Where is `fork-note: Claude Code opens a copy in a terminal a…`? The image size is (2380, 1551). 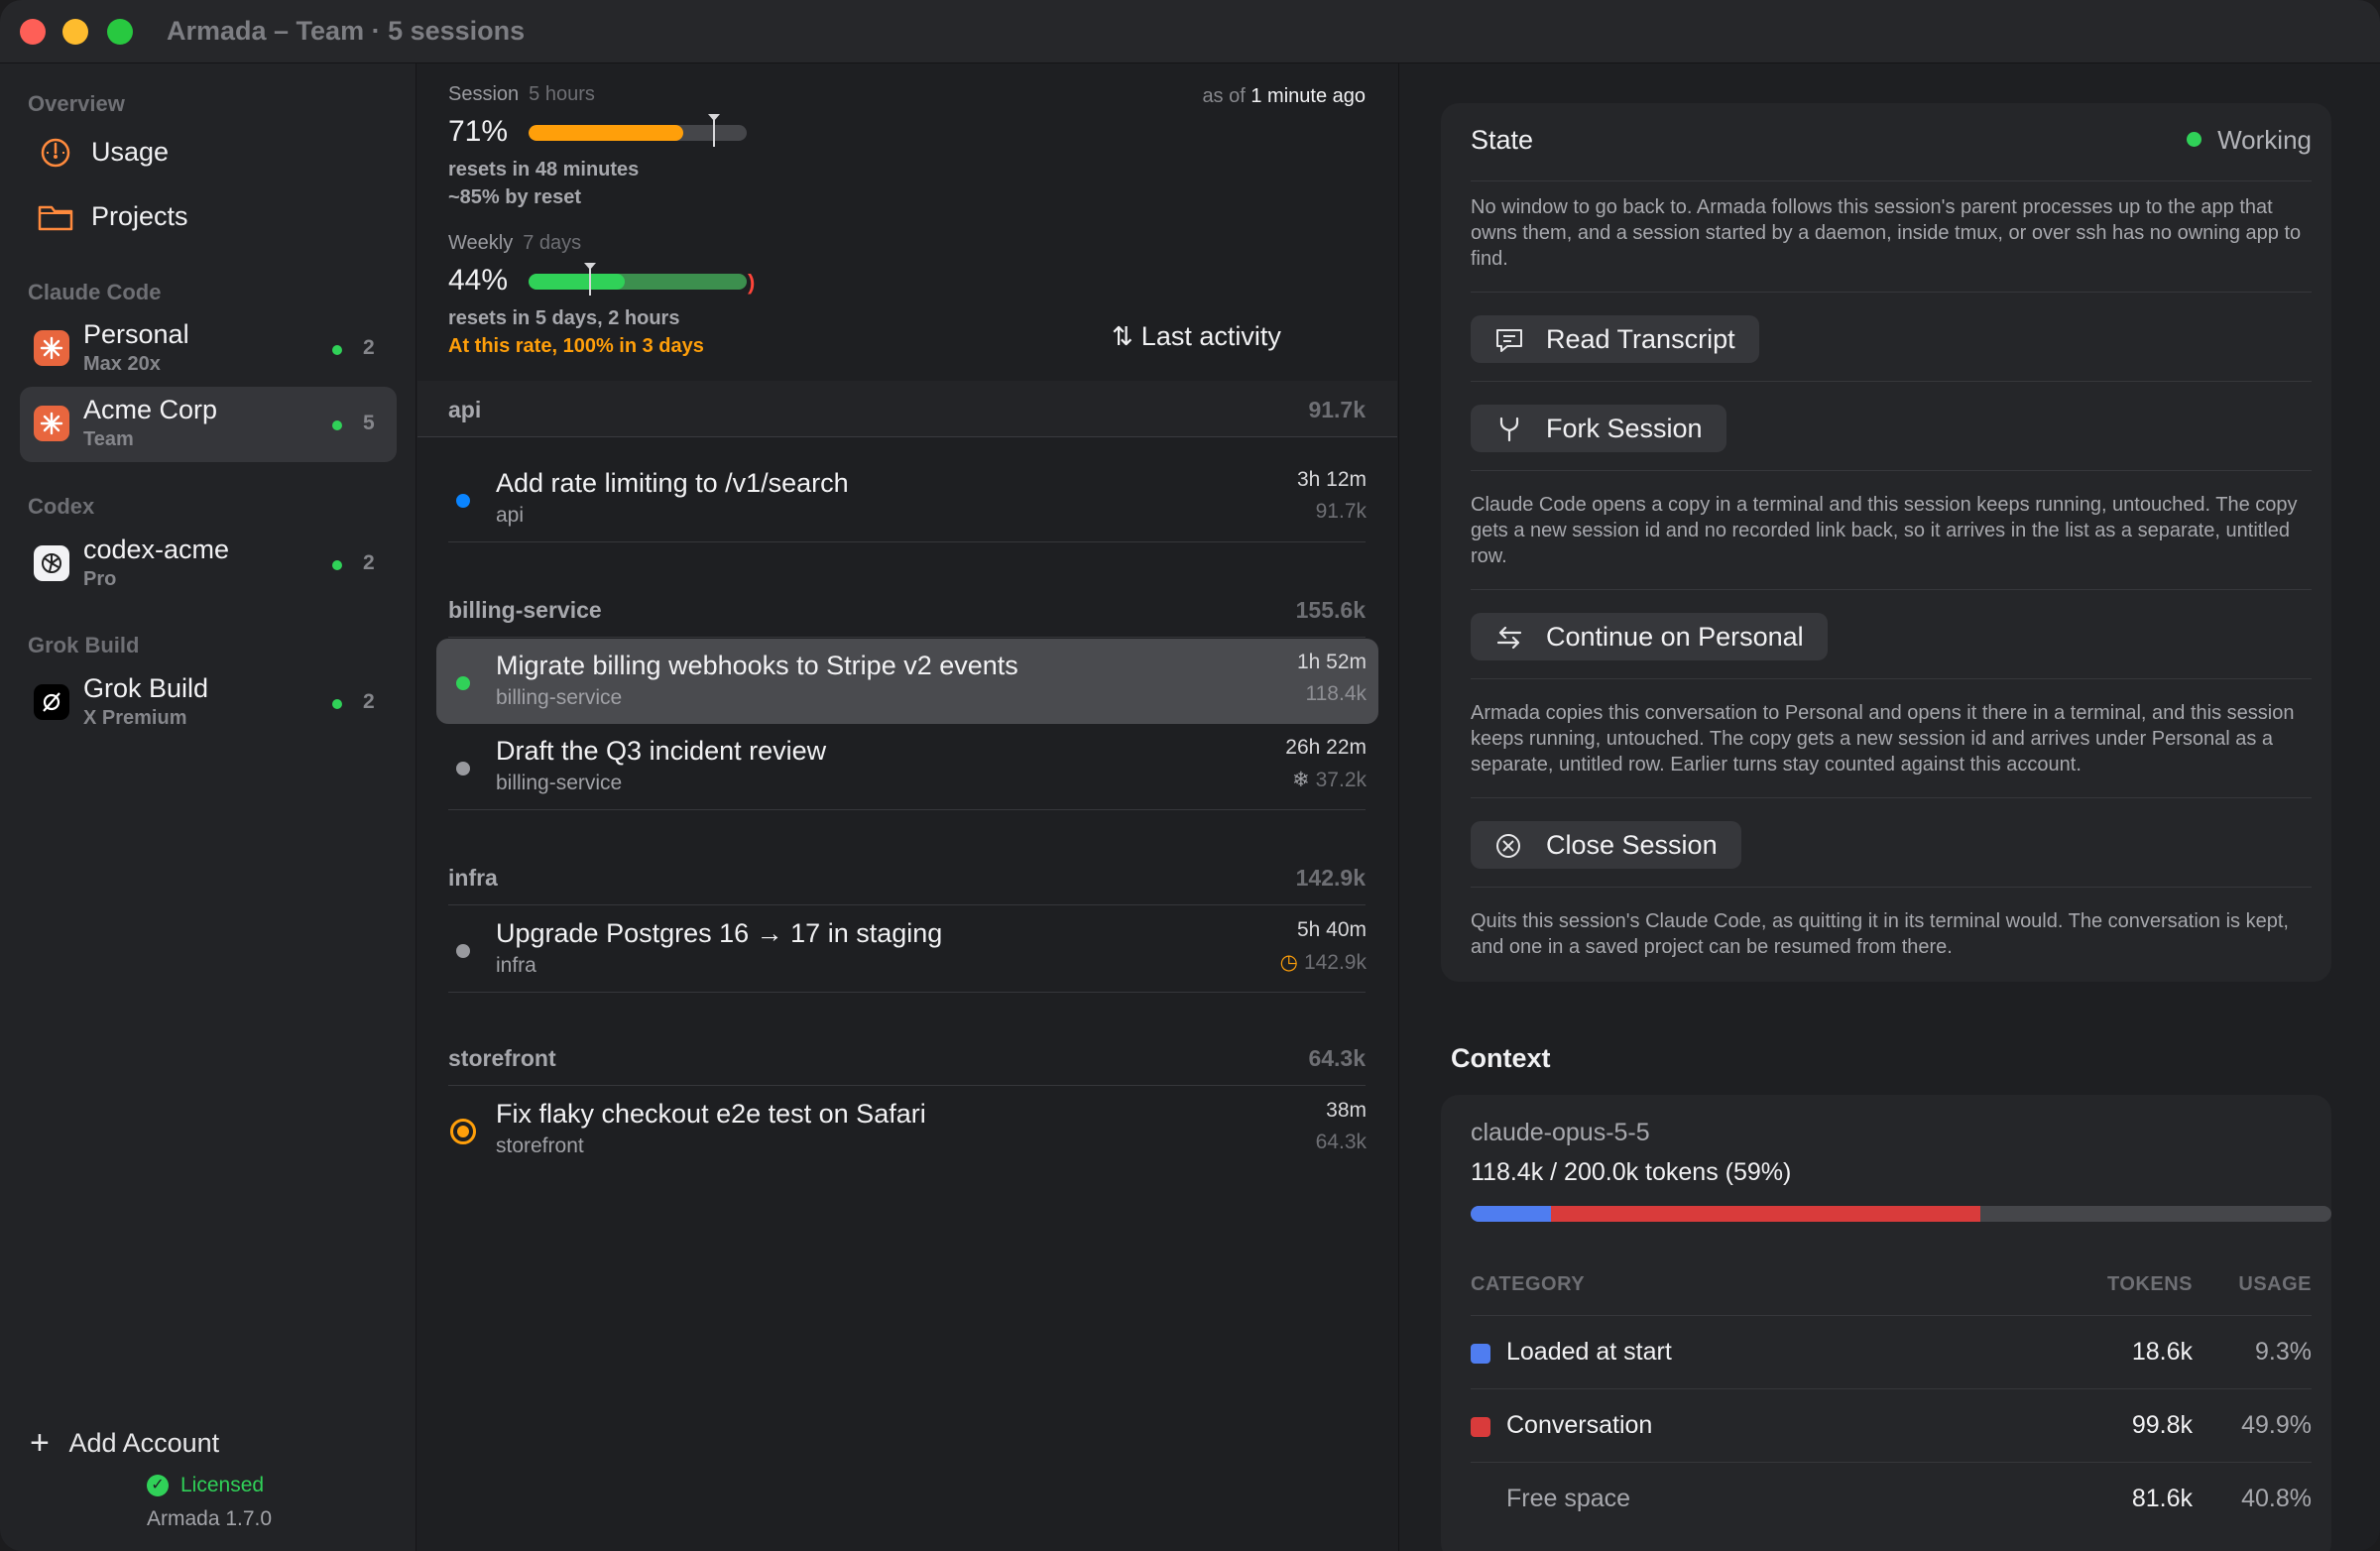 fork-note: Claude Code opens a copy in a terminal a… is located at coordinates (1884, 530).